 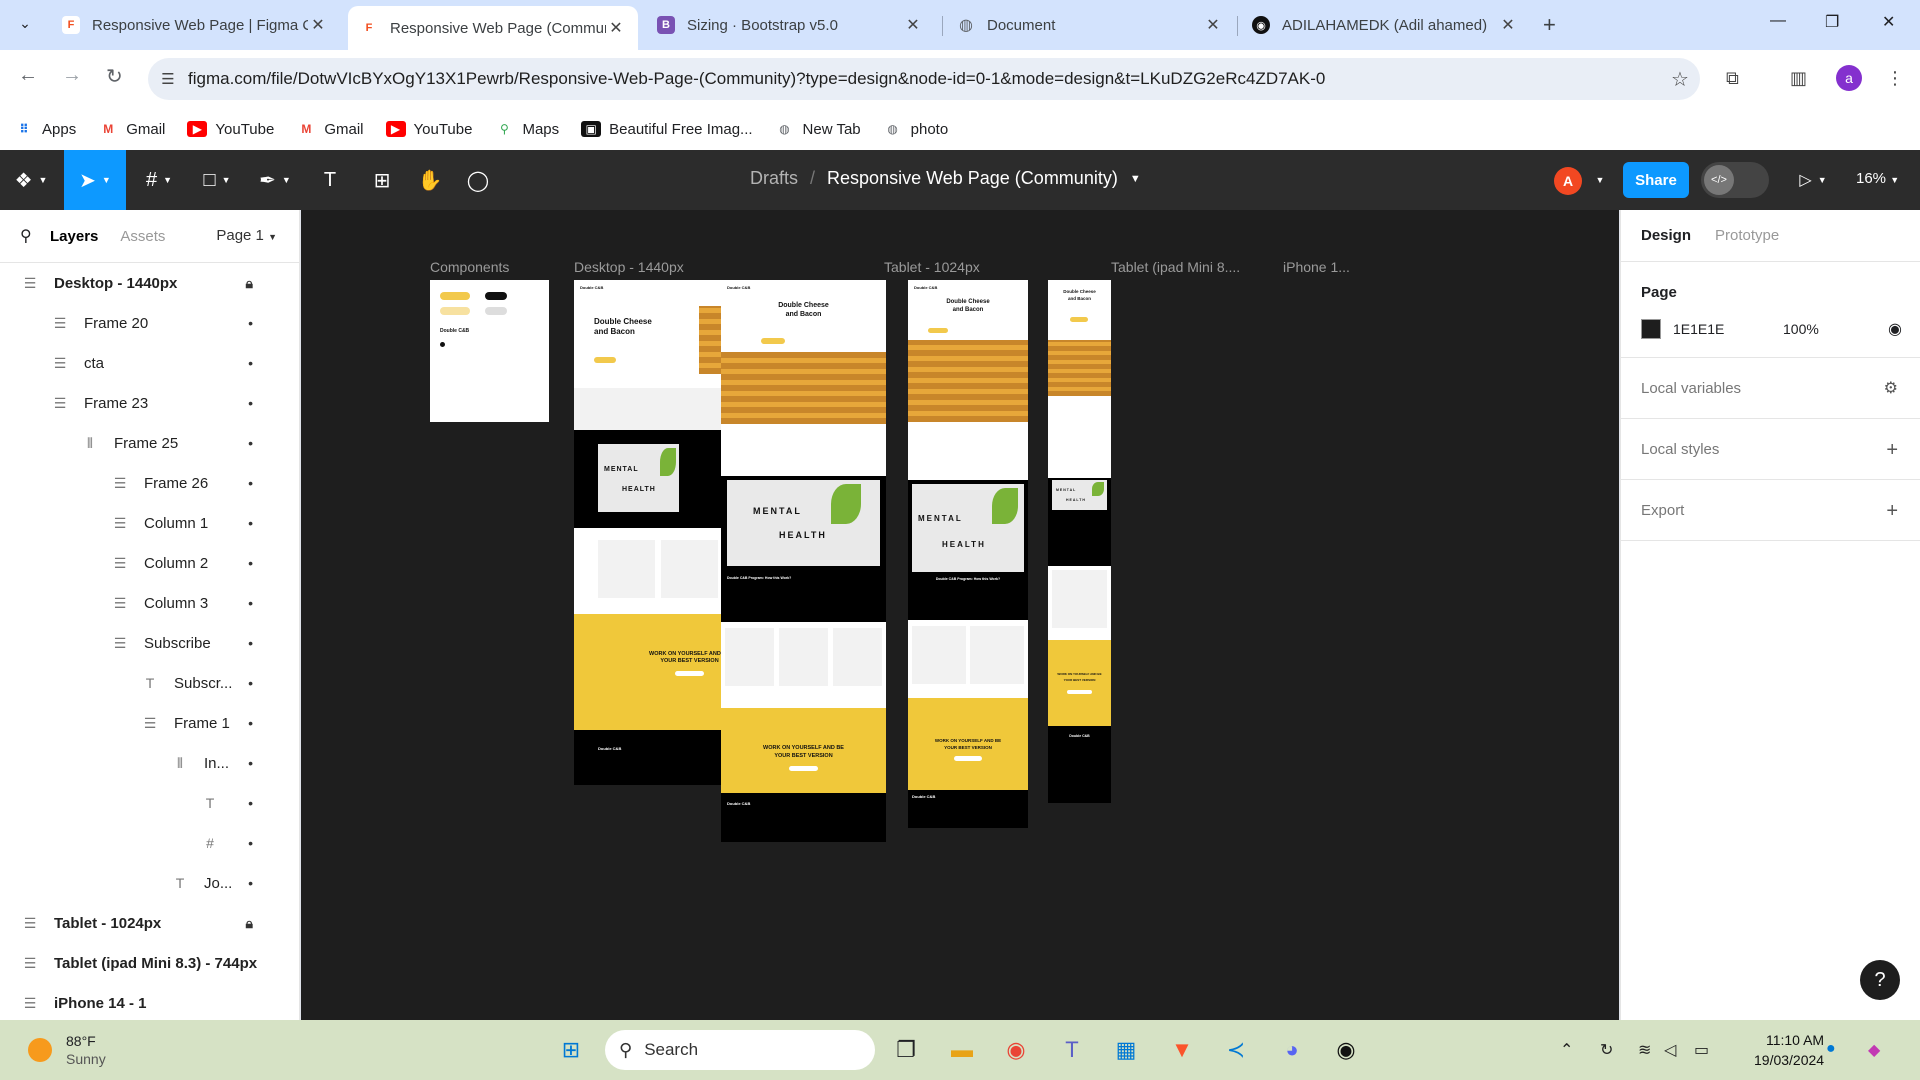 What do you see at coordinates (1877, 178) in the screenshot?
I see `zoom-level: 16% ▼` at bounding box center [1877, 178].